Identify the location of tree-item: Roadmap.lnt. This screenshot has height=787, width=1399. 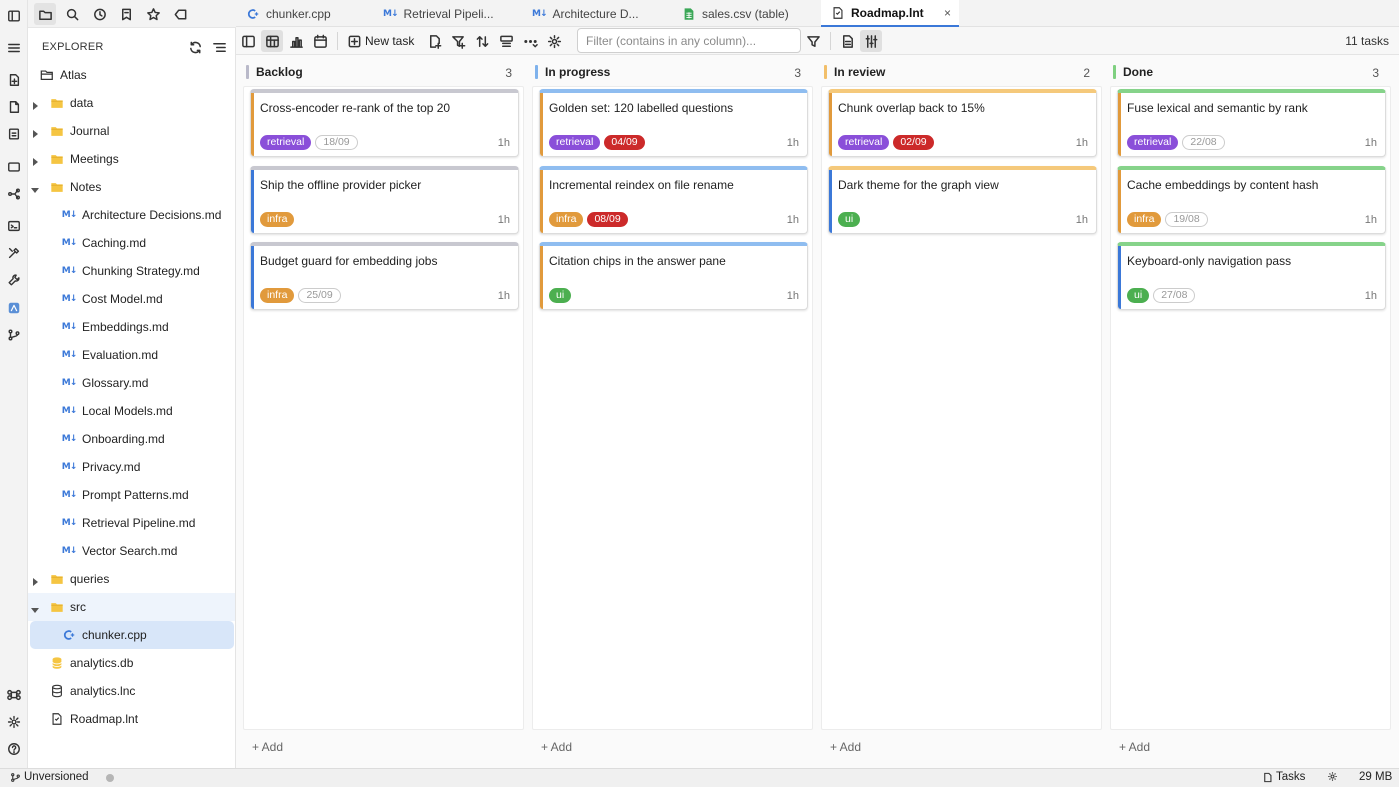
(131, 719).